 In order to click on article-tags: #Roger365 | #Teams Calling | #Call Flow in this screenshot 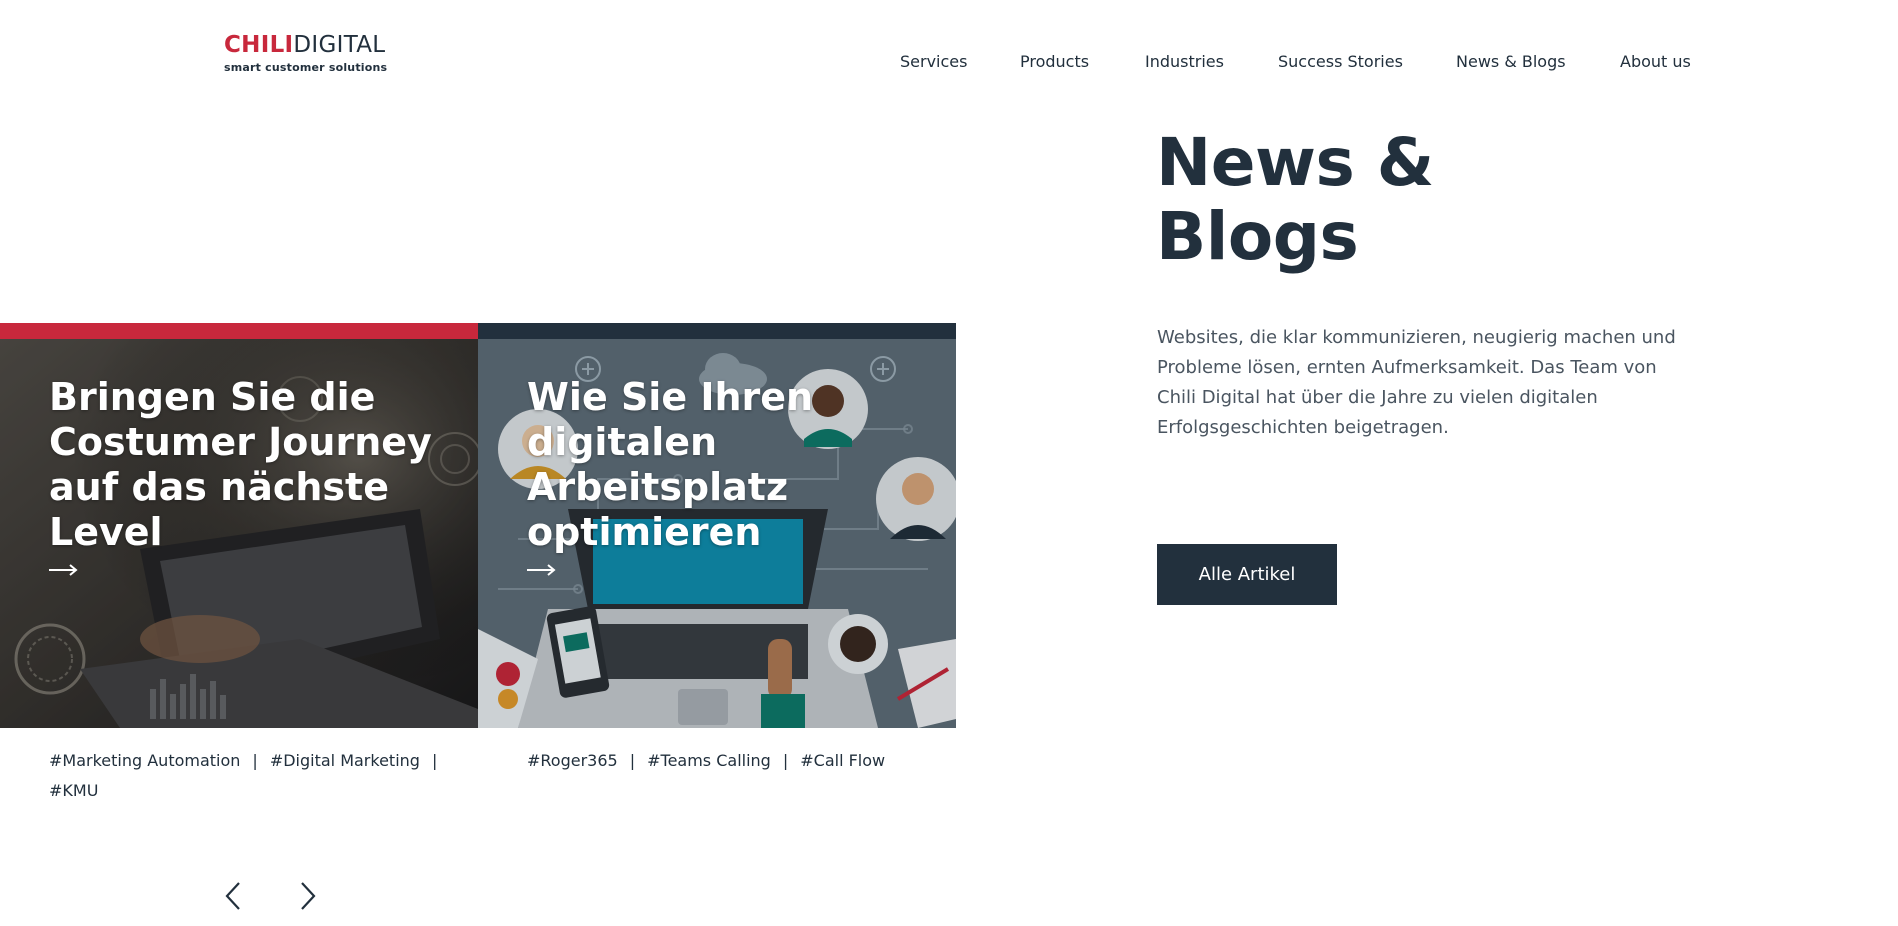, I will do `click(737, 761)`.